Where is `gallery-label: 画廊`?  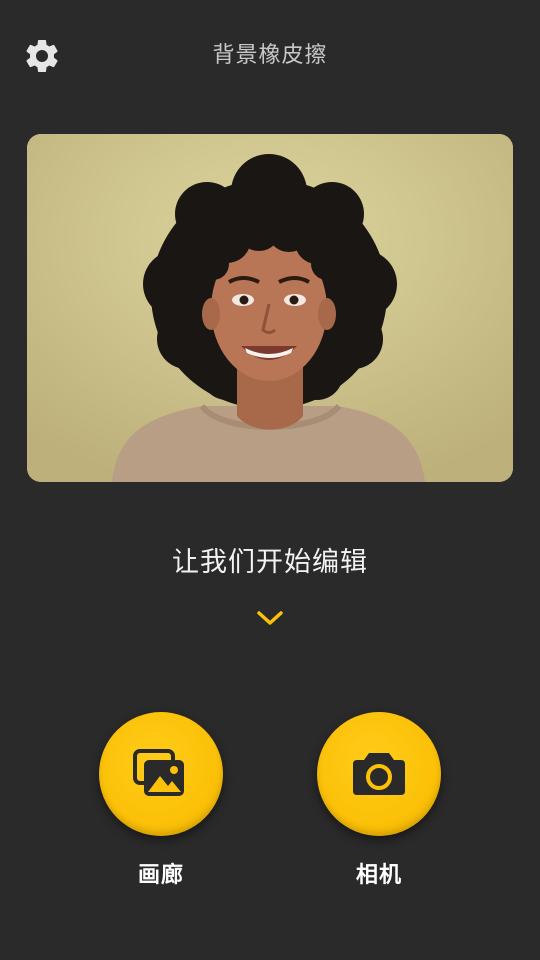 gallery-label: 画廊 is located at coordinates (161, 876).